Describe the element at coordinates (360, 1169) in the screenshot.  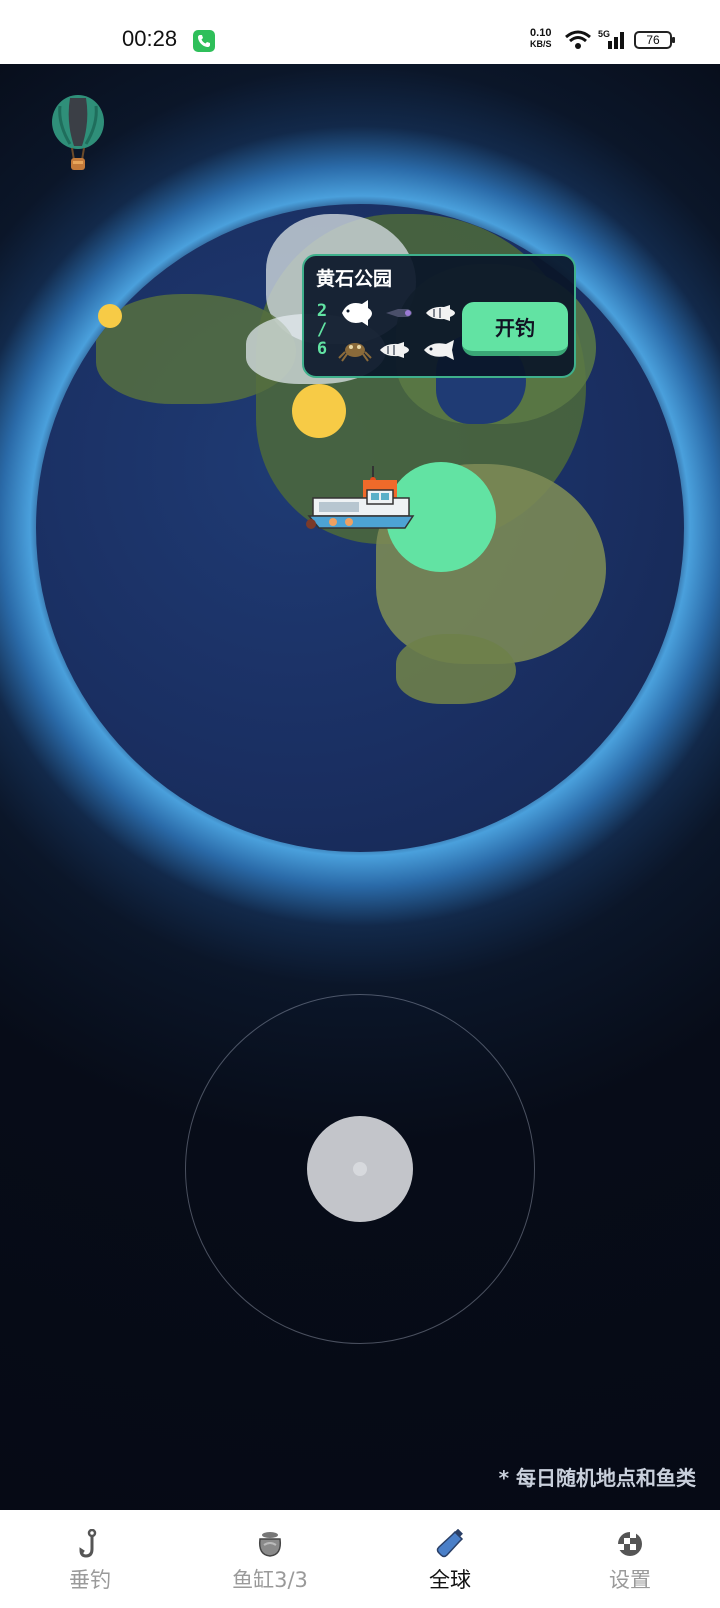
I see `joystick-center-dot` at that location.